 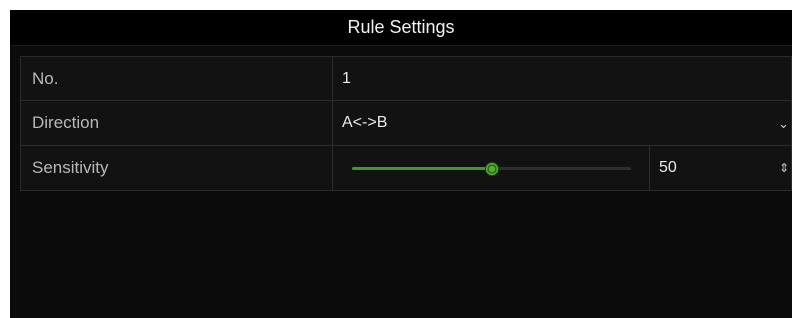 What do you see at coordinates (422, 168) in the screenshot?
I see `slider-fill` at bounding box center [422, 168].